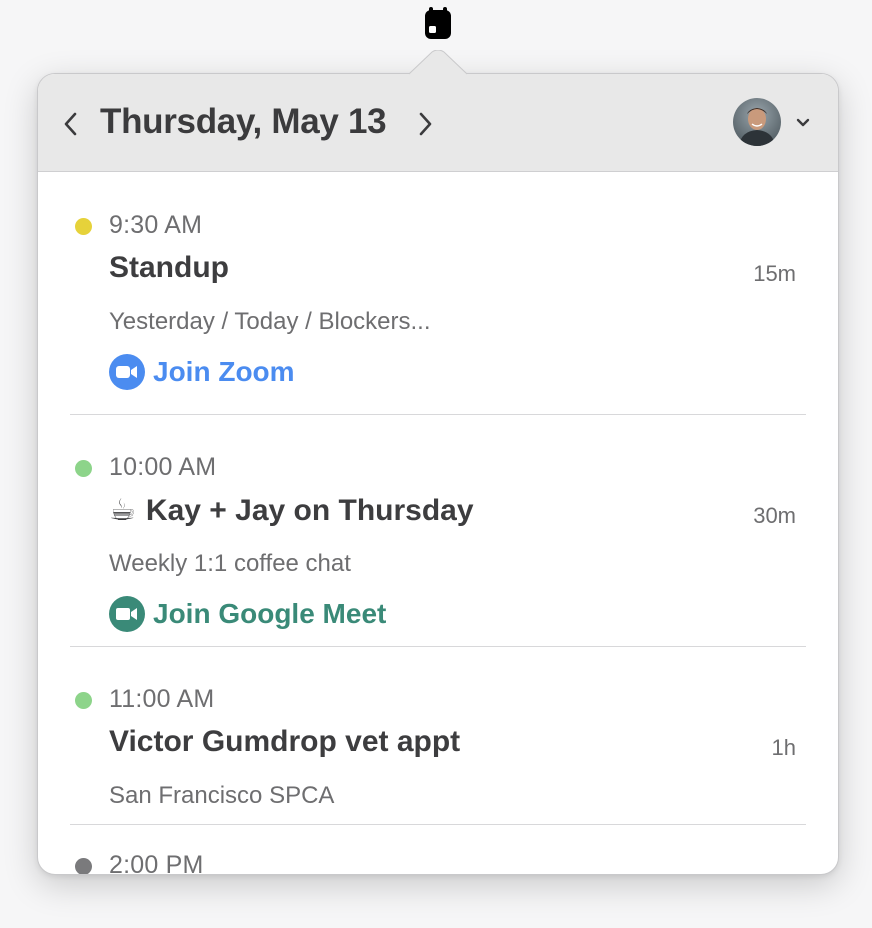  Describe the element at coordinates (783, 747) in the screenshot. I see `event-duration: 1h` at that location.